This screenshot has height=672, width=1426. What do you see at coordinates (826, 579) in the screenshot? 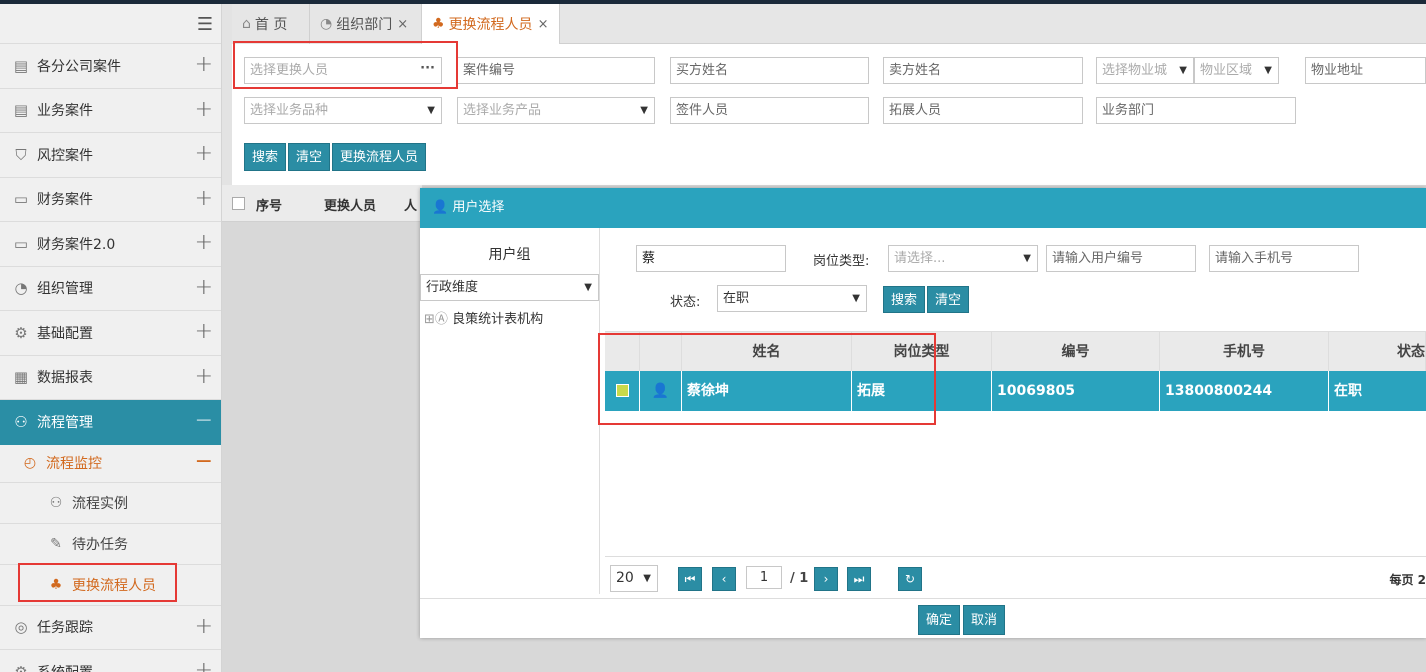
I see `next-page-icon: ›` at bounding box center [826, 579].